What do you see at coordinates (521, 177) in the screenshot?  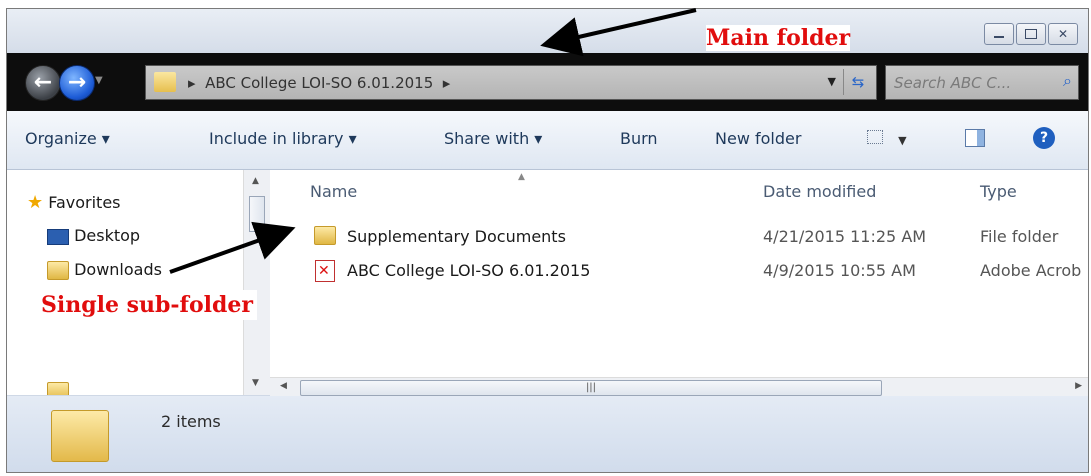 I see `sort-ascending-icon: ▲` at bounding box center [521, 177].